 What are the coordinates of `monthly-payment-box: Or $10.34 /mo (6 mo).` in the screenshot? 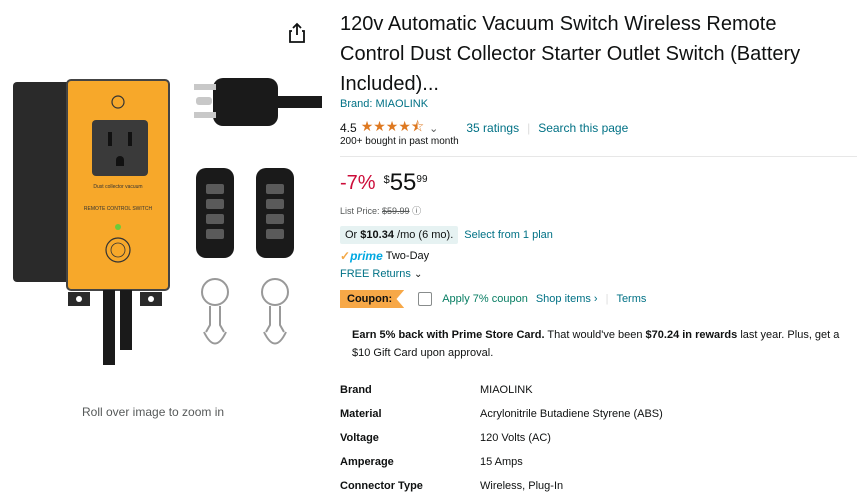 It's located at (399, 235).